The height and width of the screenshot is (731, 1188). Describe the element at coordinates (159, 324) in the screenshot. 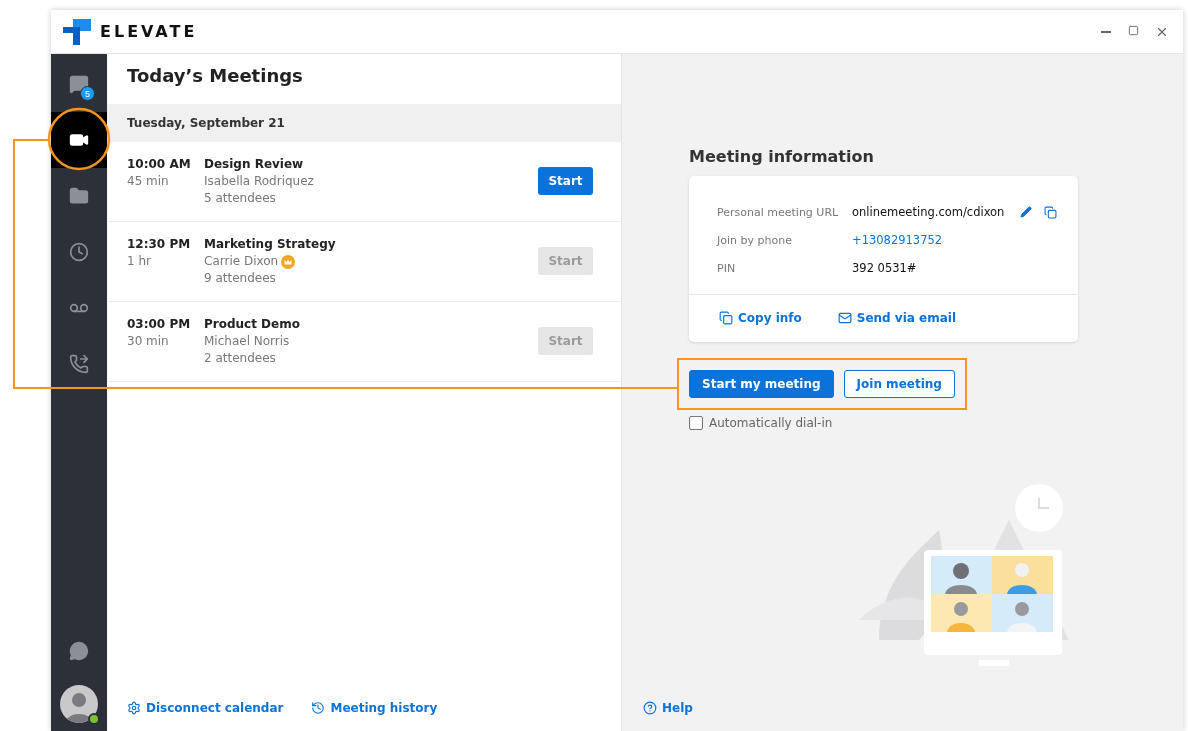

I see `meeting-time: 03:00 PM` at that location.